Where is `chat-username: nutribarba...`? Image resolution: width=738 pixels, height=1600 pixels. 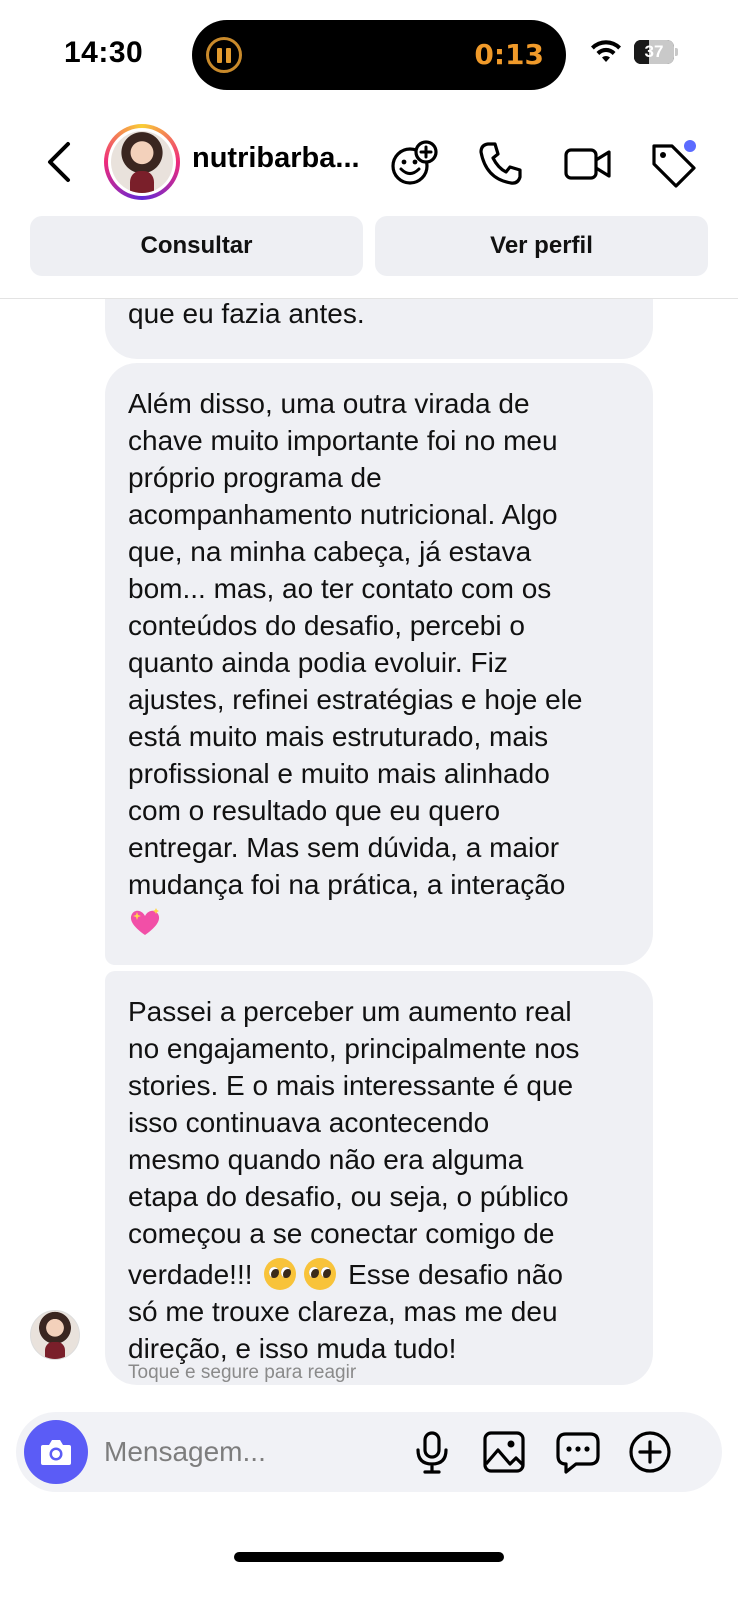
chat-username: nutribarba... is located at coordinates (276, 158).